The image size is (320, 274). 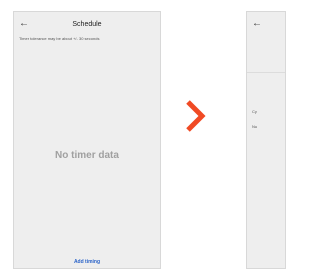 What do you see at coordinates (87, 155) in the screenshot?
I see `empty-state-message: No timer data` at bounding box center [87, 155].